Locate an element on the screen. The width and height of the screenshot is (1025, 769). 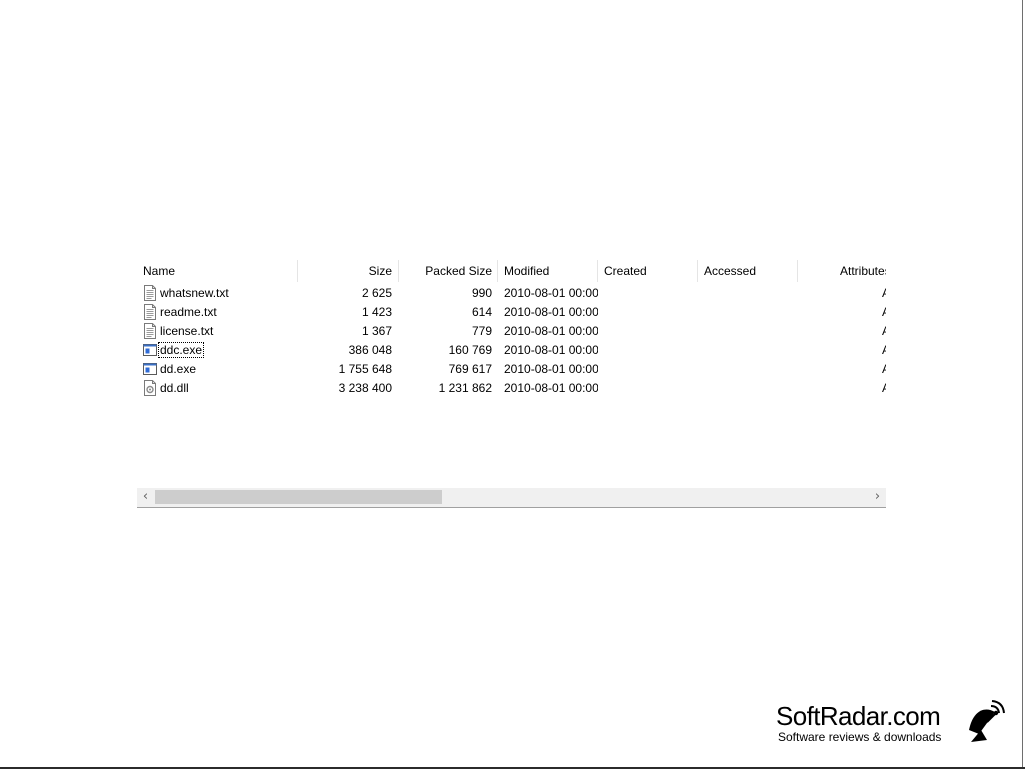
watermark-subtitle: Software reviews & downloads is located at coordinates (860, 737).